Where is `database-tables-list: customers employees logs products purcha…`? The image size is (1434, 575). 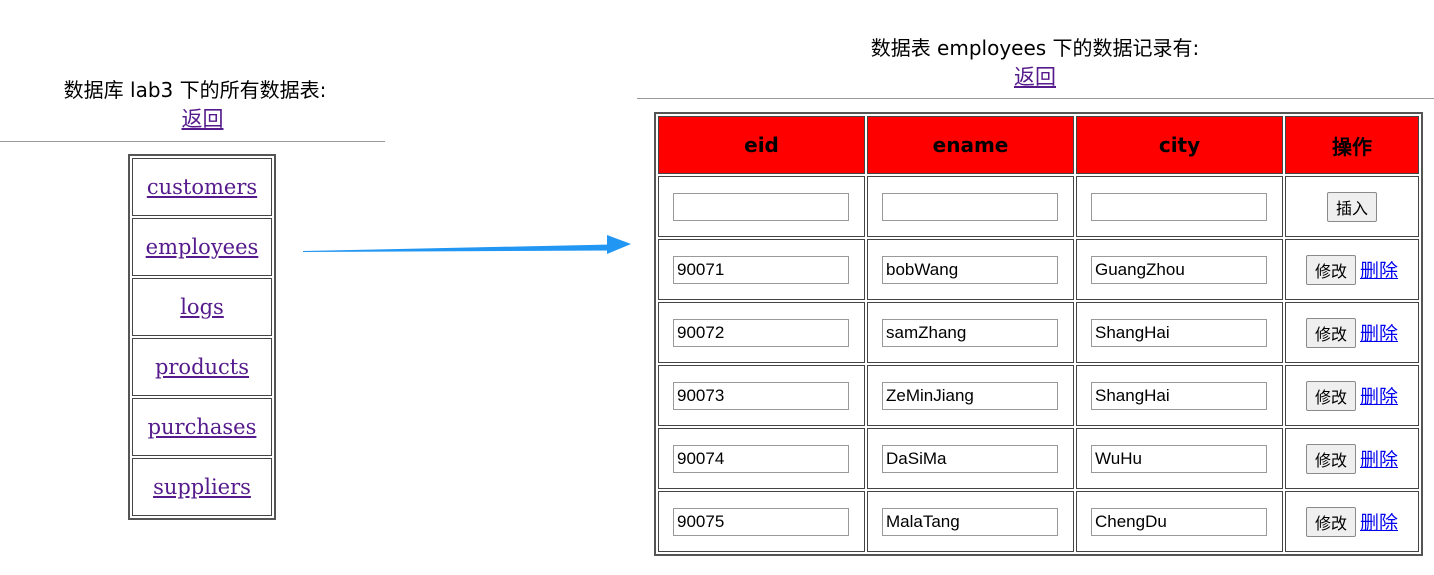
database-tables-list: customers employees logs products purcha… is located at coordinates (202, 337).